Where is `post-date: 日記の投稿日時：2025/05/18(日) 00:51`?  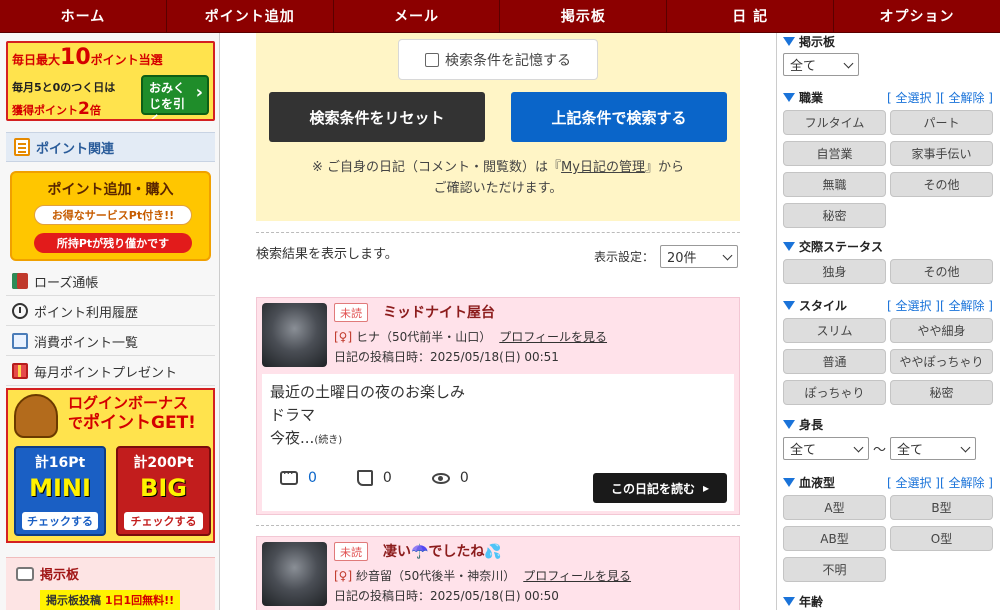 post-date: 日記の投稿日時：2025/05/18(日) 00:51 is located at coordinates (446, 357).